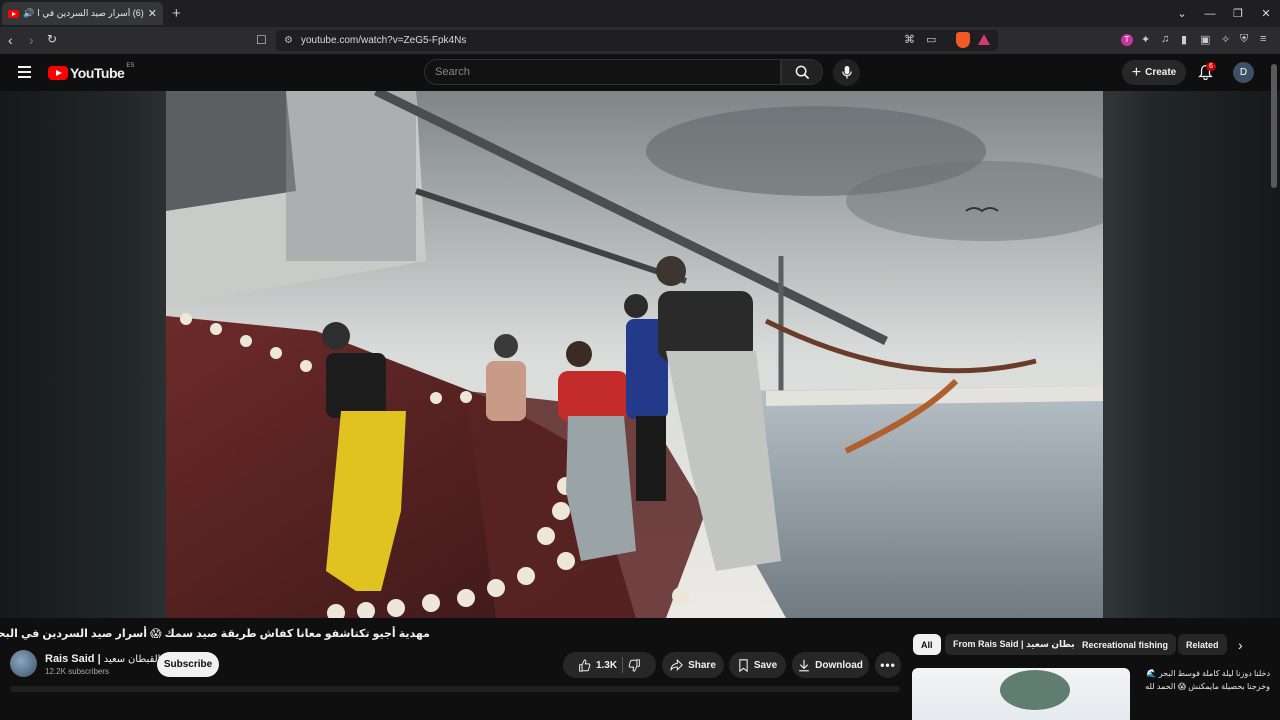 Image resolution: width=1280 pixels, height=720 pixels. Describe the element at coordinates (909, 39) in the screenshot. I see `translate-icon: ⌘` at that location.